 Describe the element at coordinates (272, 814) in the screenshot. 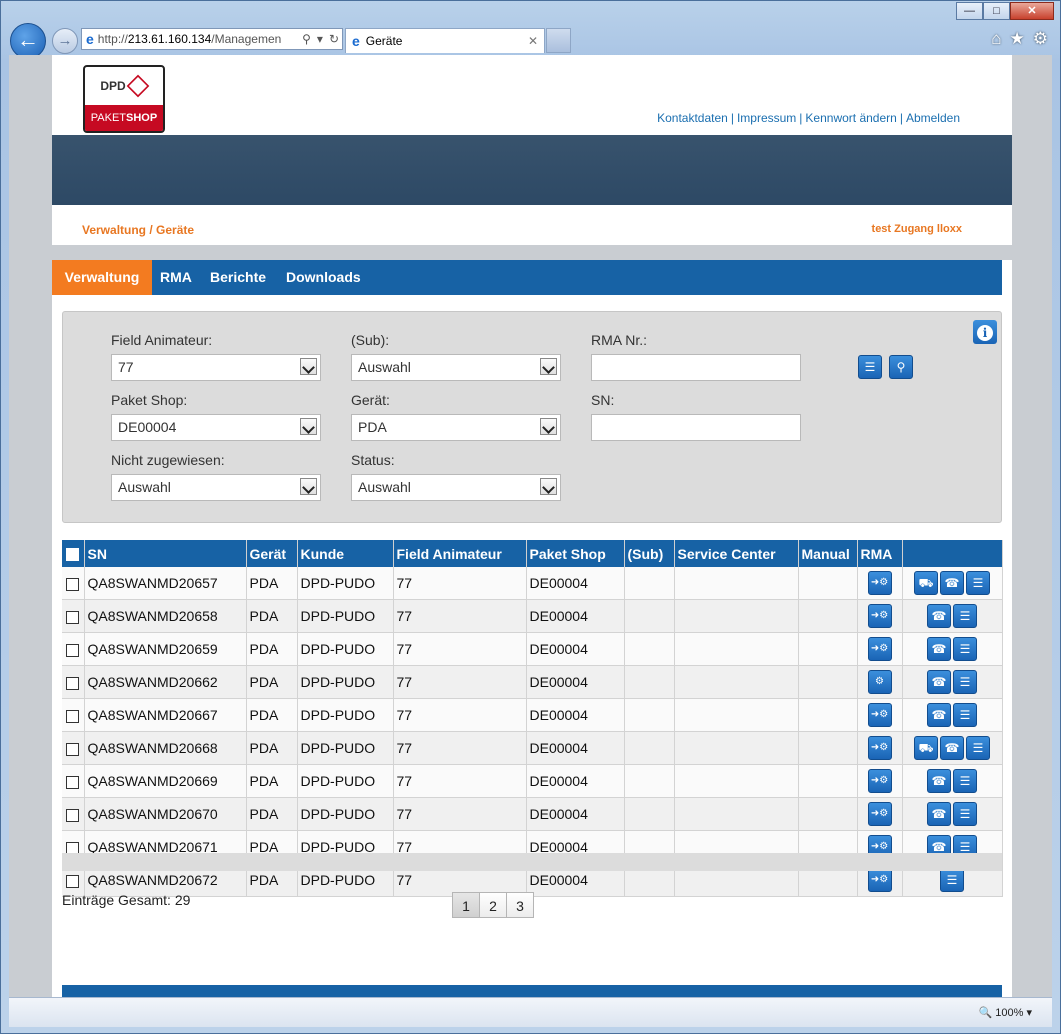

I see `cell-geraet: PDA` at that location.